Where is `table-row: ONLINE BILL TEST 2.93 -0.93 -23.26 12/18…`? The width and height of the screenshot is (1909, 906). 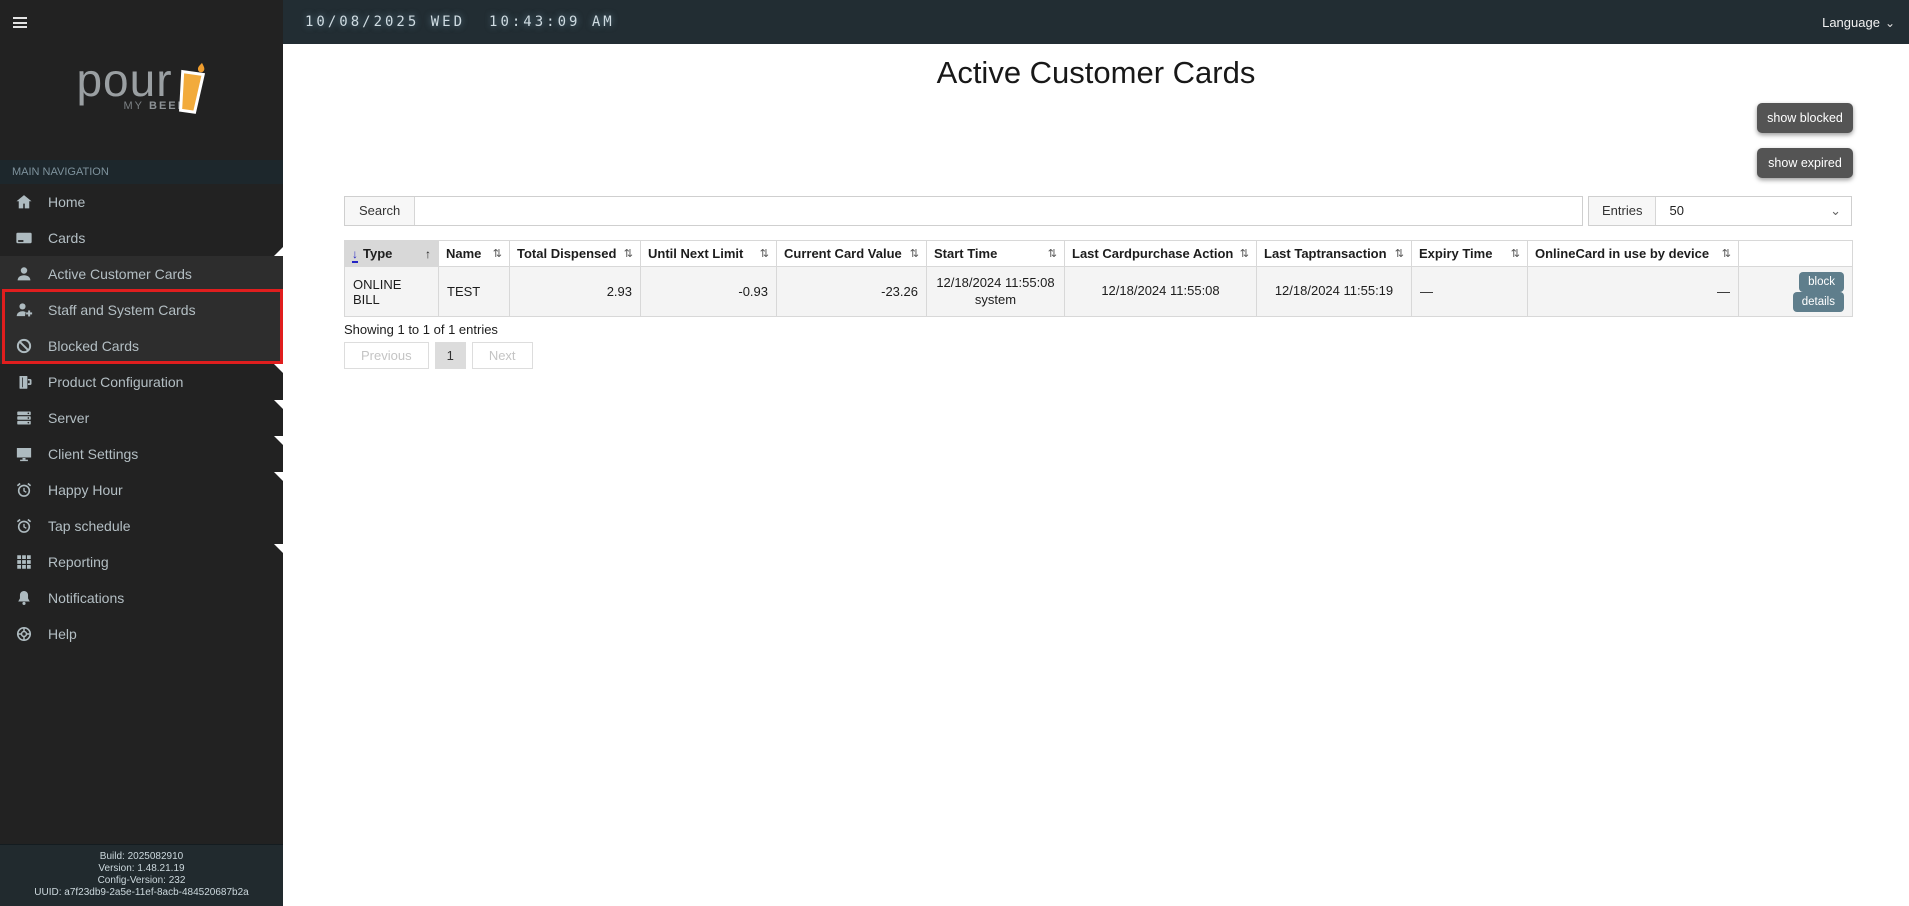 table-row: ONLINE BILL TEST 2.93 -0.93 -23.26 12/18… is located at coordinates (1098, 291).